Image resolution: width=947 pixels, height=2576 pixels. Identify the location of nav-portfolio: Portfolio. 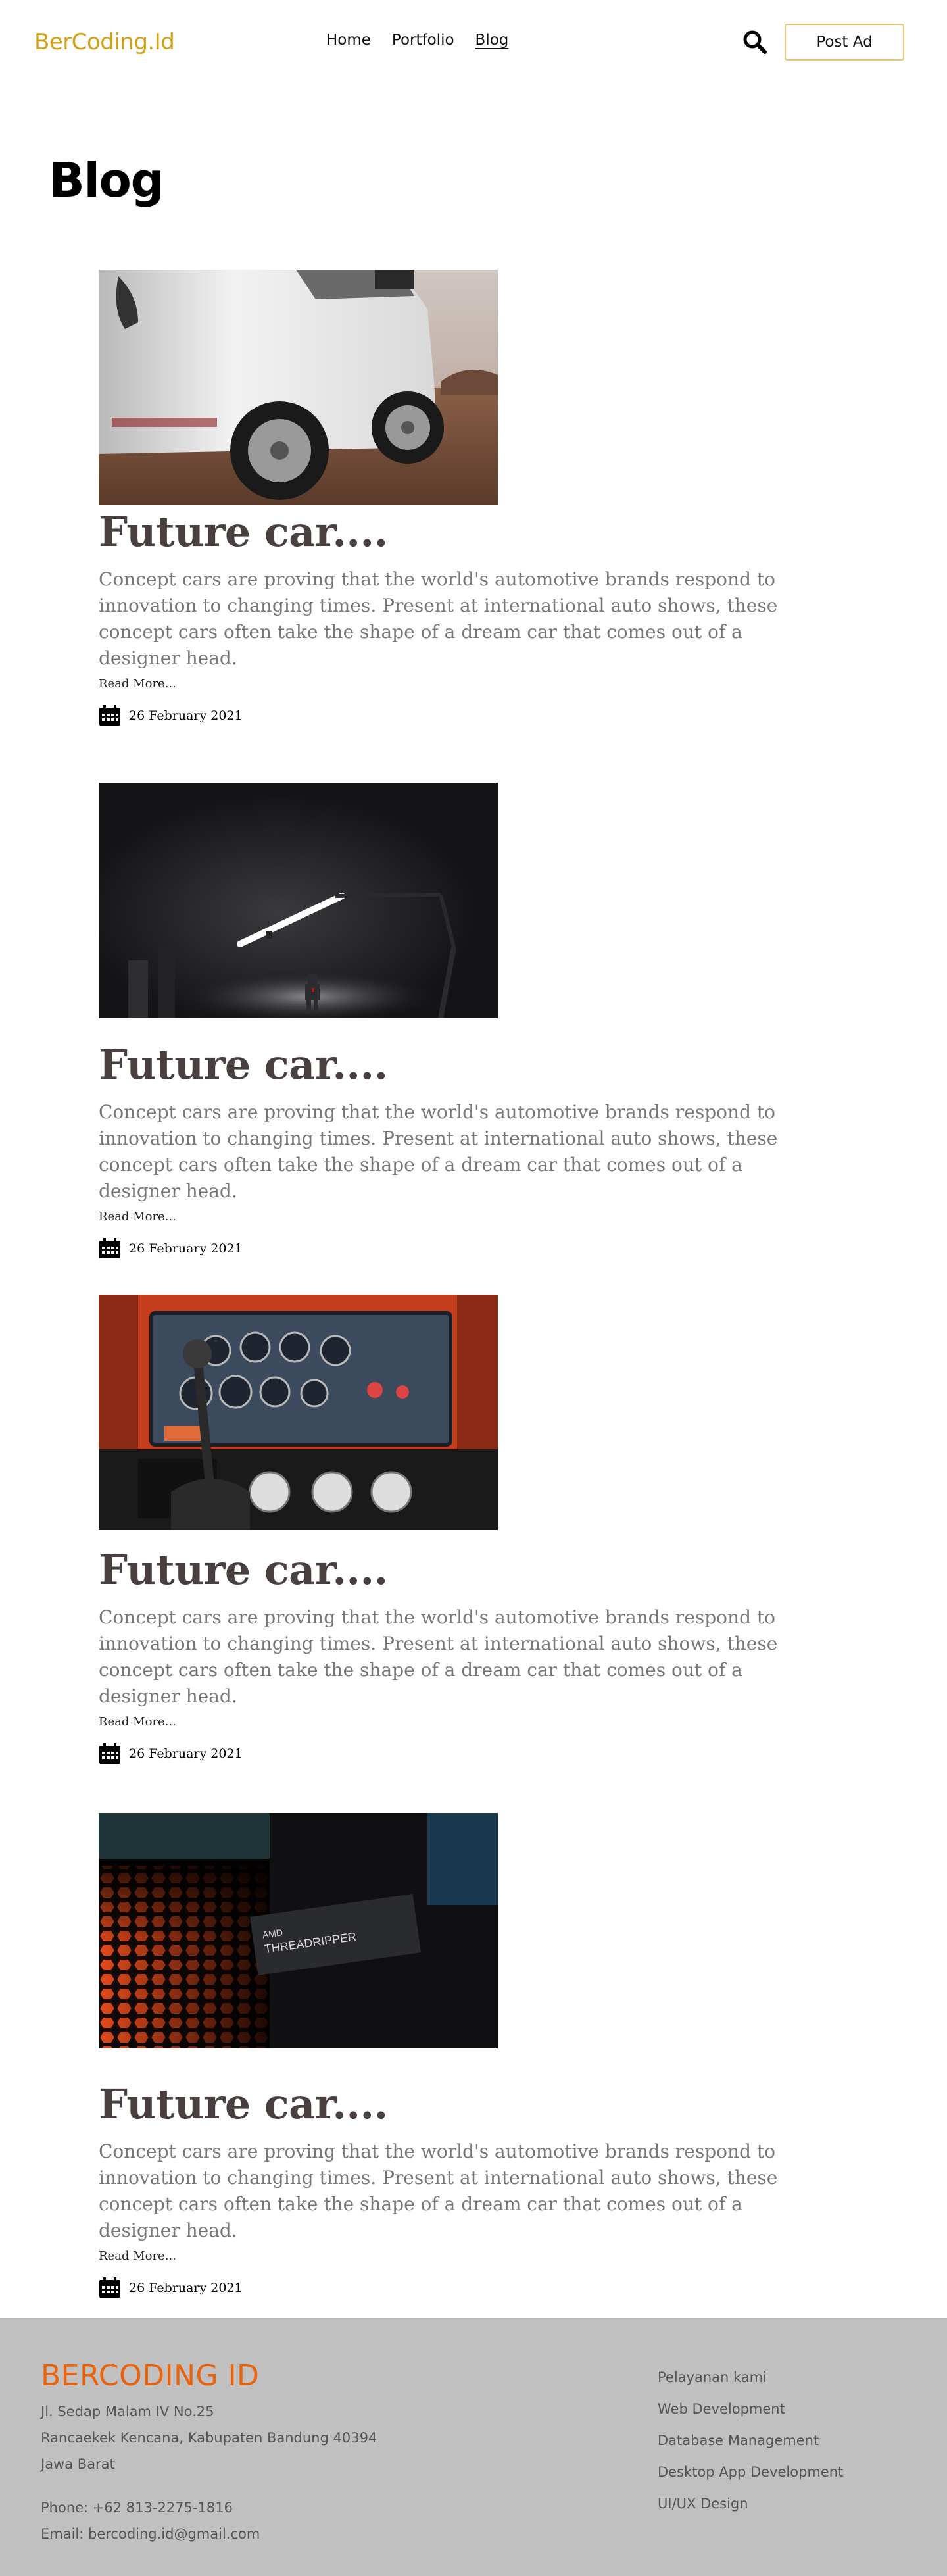
(423, 40).